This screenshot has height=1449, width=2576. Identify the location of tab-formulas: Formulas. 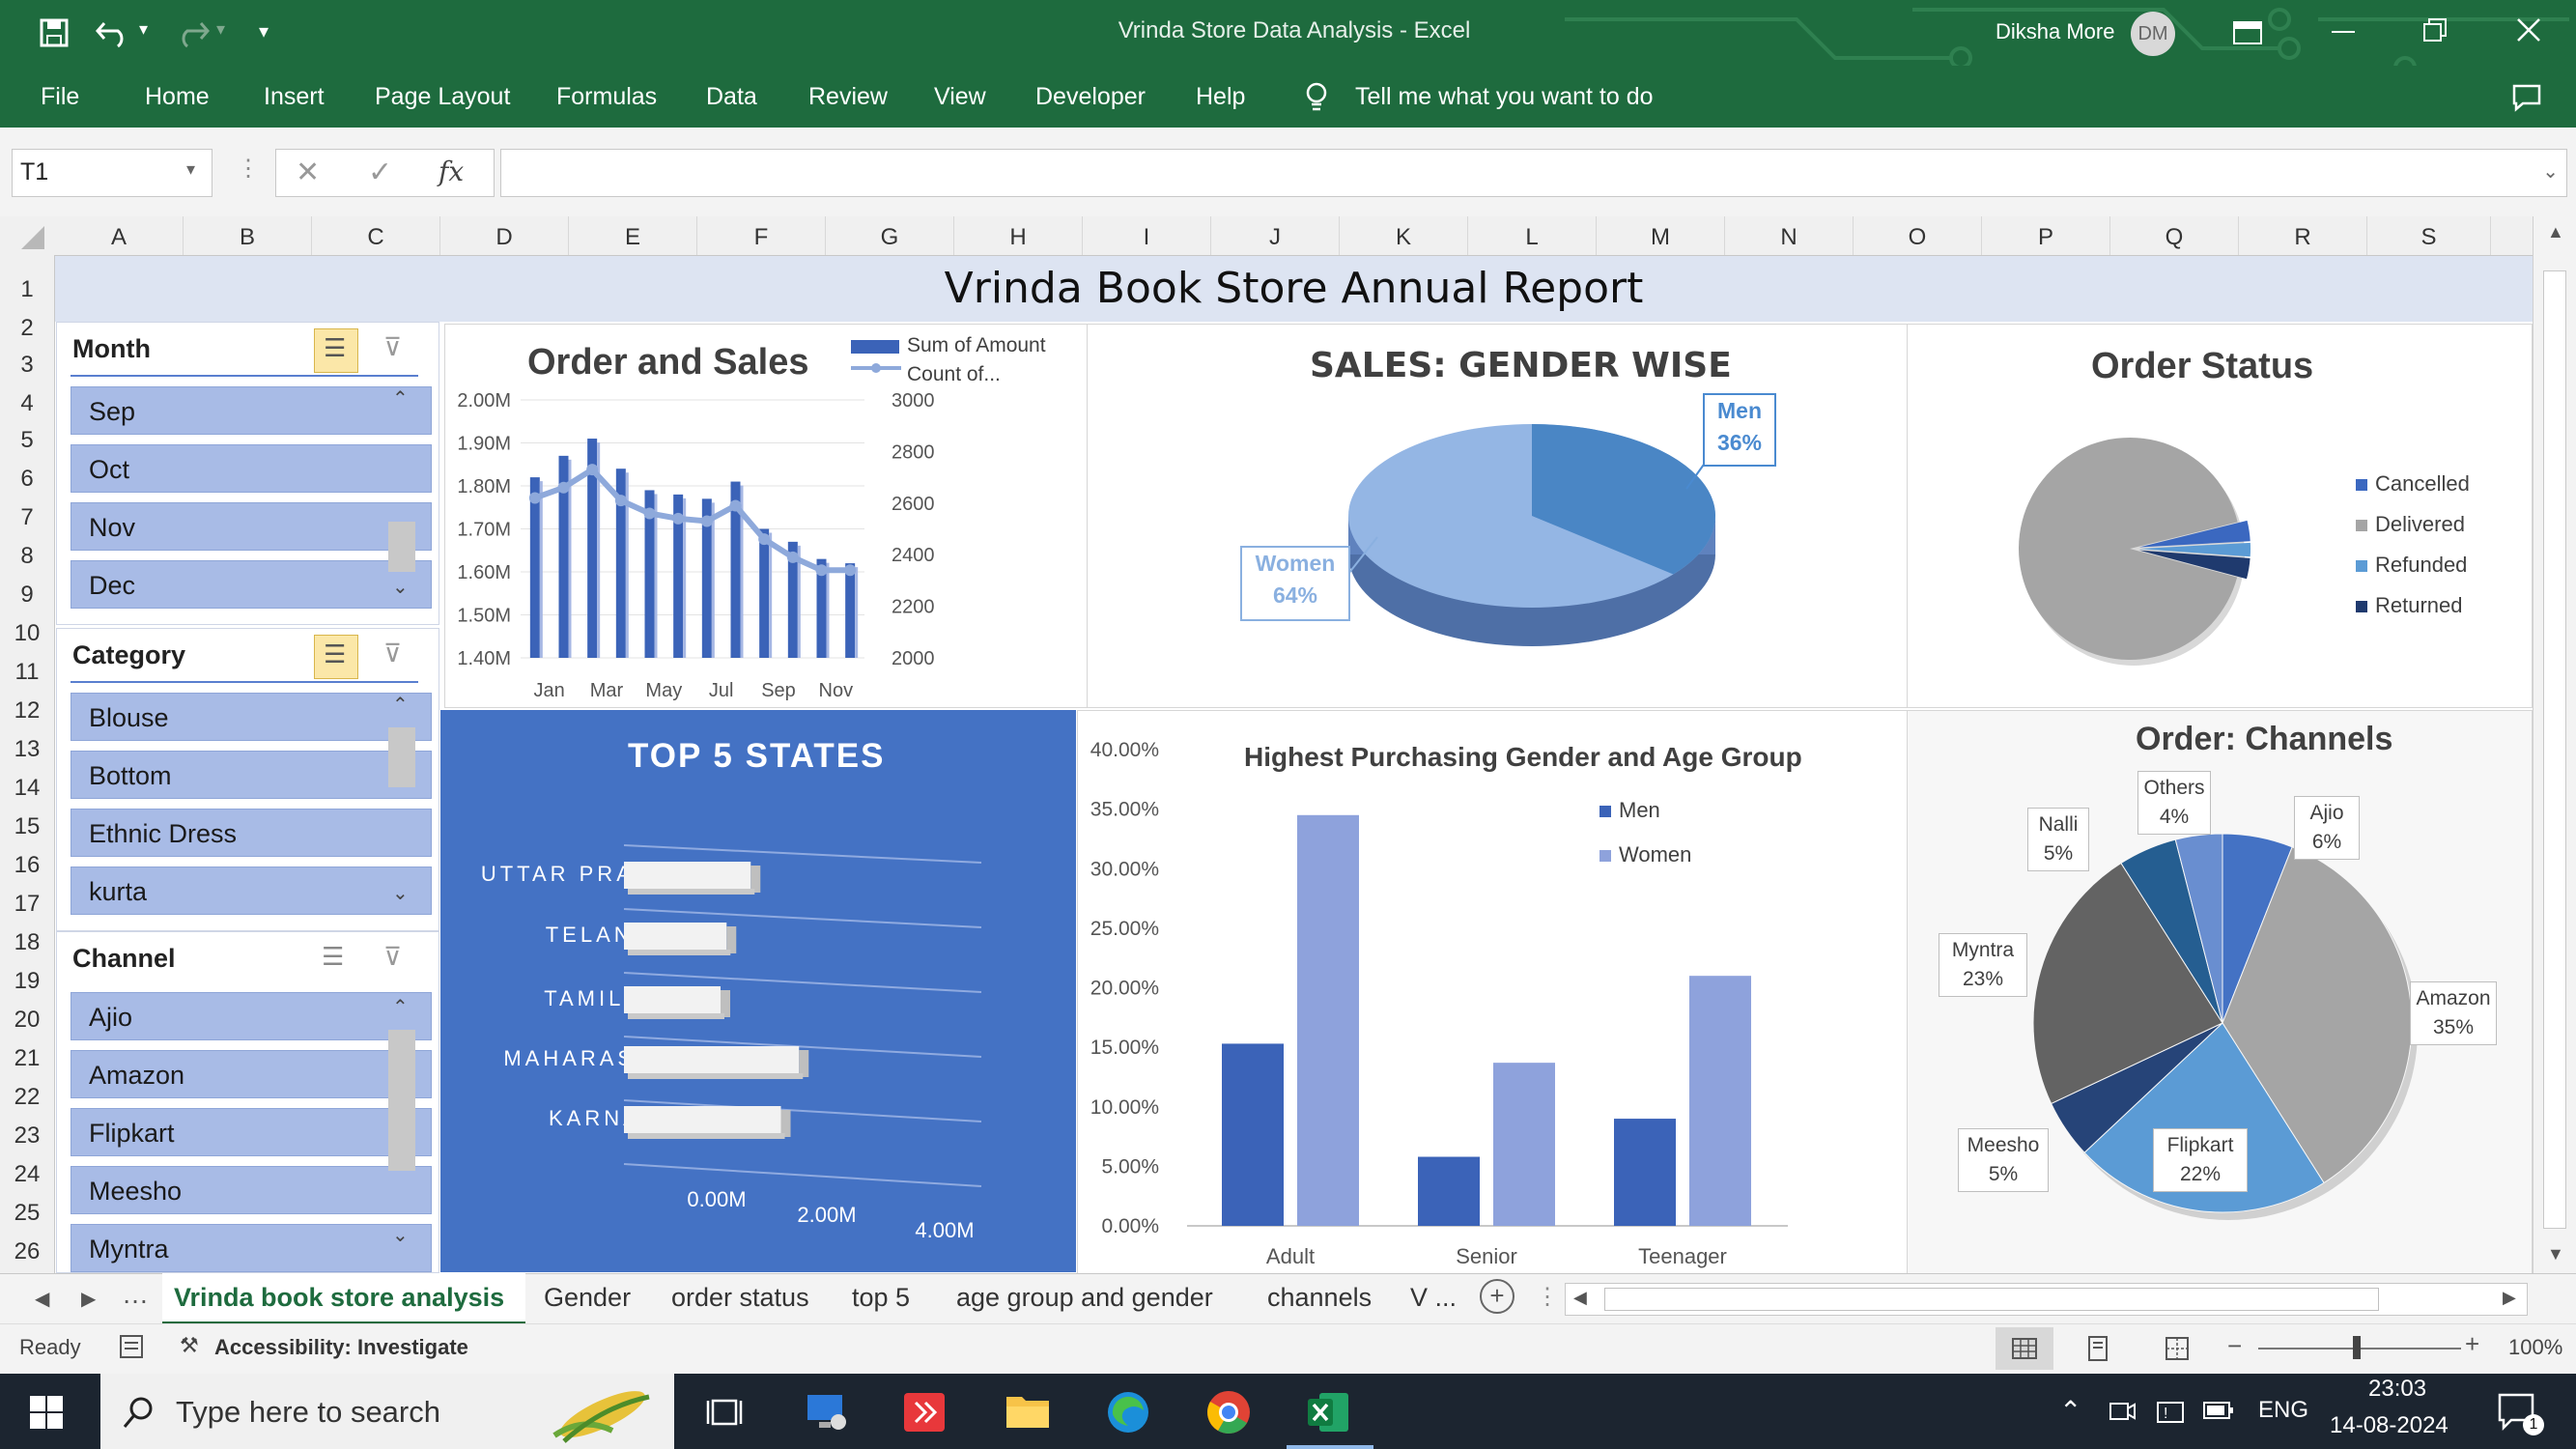
(606, 97).